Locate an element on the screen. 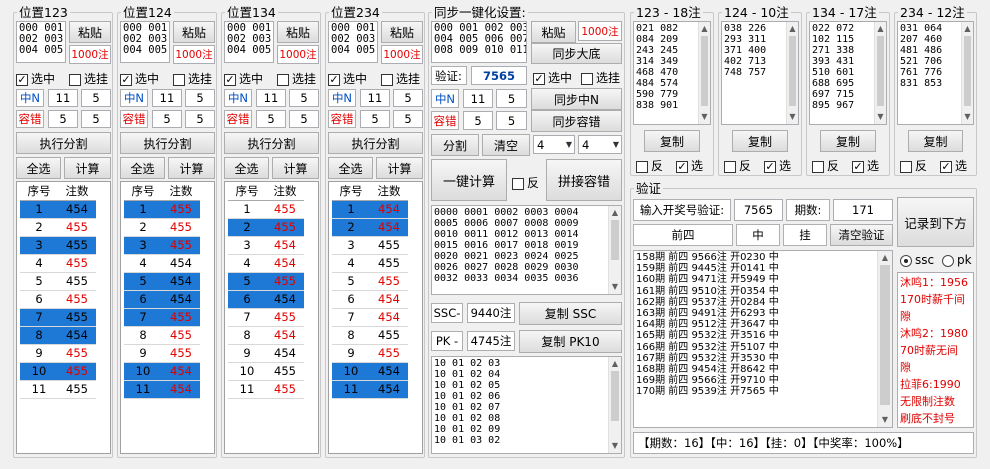  copy-pk10-button: 复制 PK10 is located at coordinates (570, 341).